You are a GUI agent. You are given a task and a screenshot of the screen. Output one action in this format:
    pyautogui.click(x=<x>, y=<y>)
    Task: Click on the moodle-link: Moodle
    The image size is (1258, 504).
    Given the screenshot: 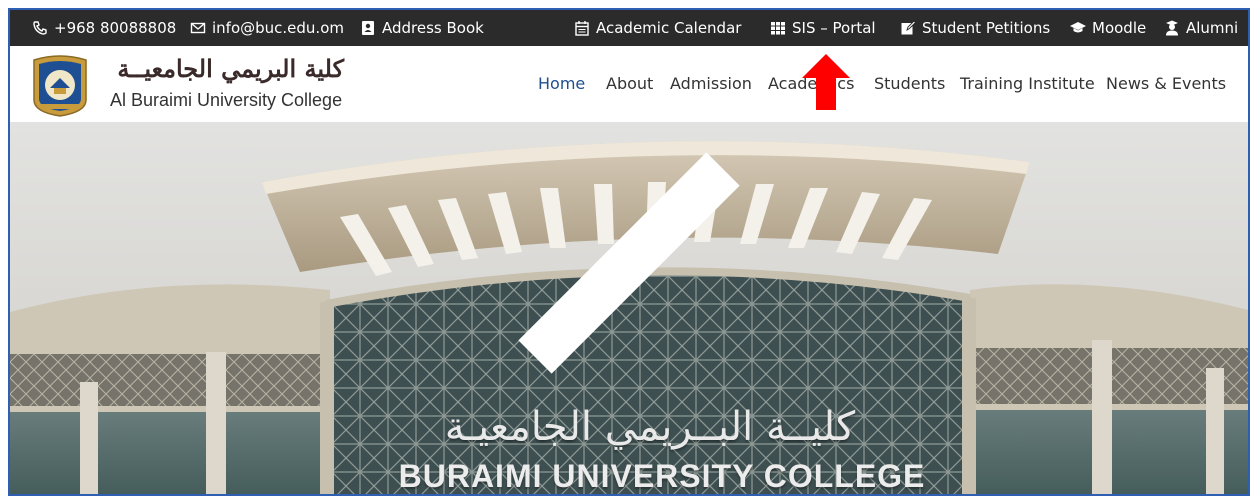 What is the action you would take?
    pyautogui.click(x=1108, y=28)
    